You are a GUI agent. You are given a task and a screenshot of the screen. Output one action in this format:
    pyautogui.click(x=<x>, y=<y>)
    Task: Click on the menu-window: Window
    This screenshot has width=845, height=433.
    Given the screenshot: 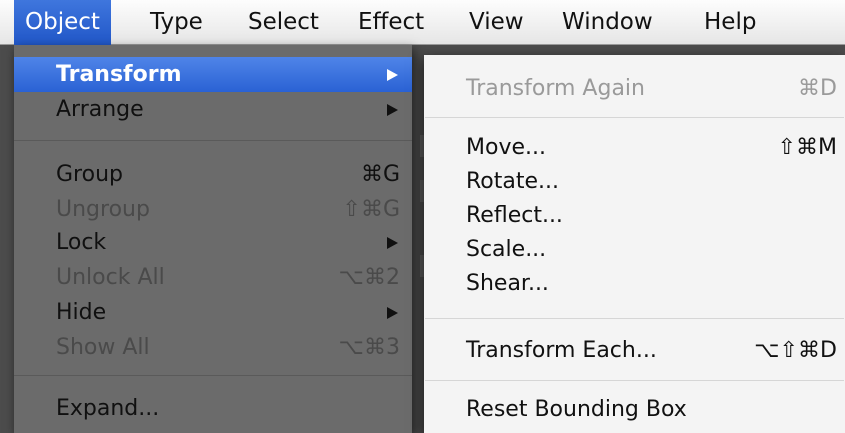 What is the action you would take?
    pyautogui.click(x=607, y=22)
    